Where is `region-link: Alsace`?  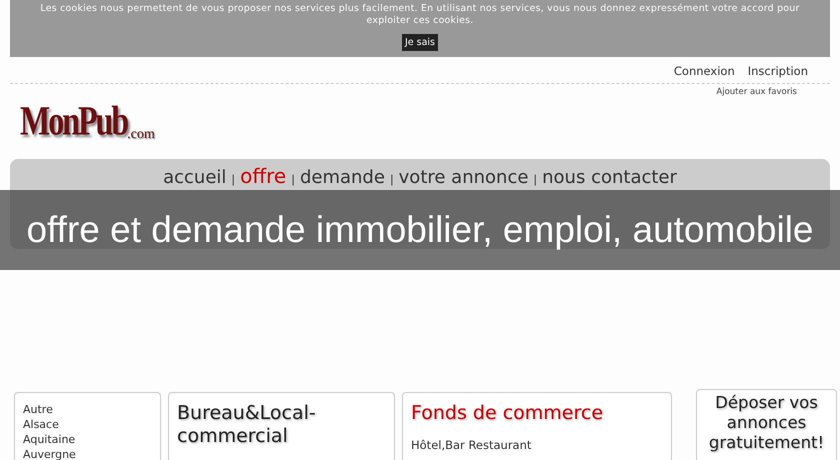 region-link: Alsace is located at coordinates (87, 424).